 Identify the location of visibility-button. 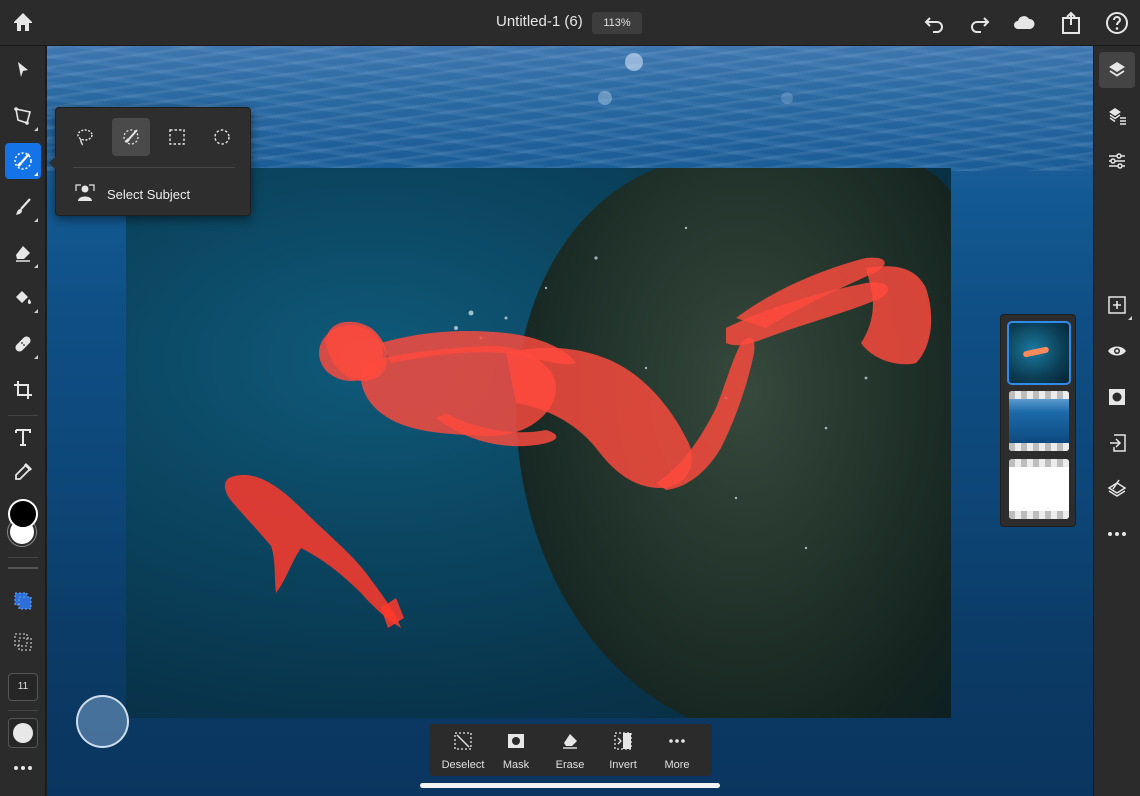
(1117, 351).